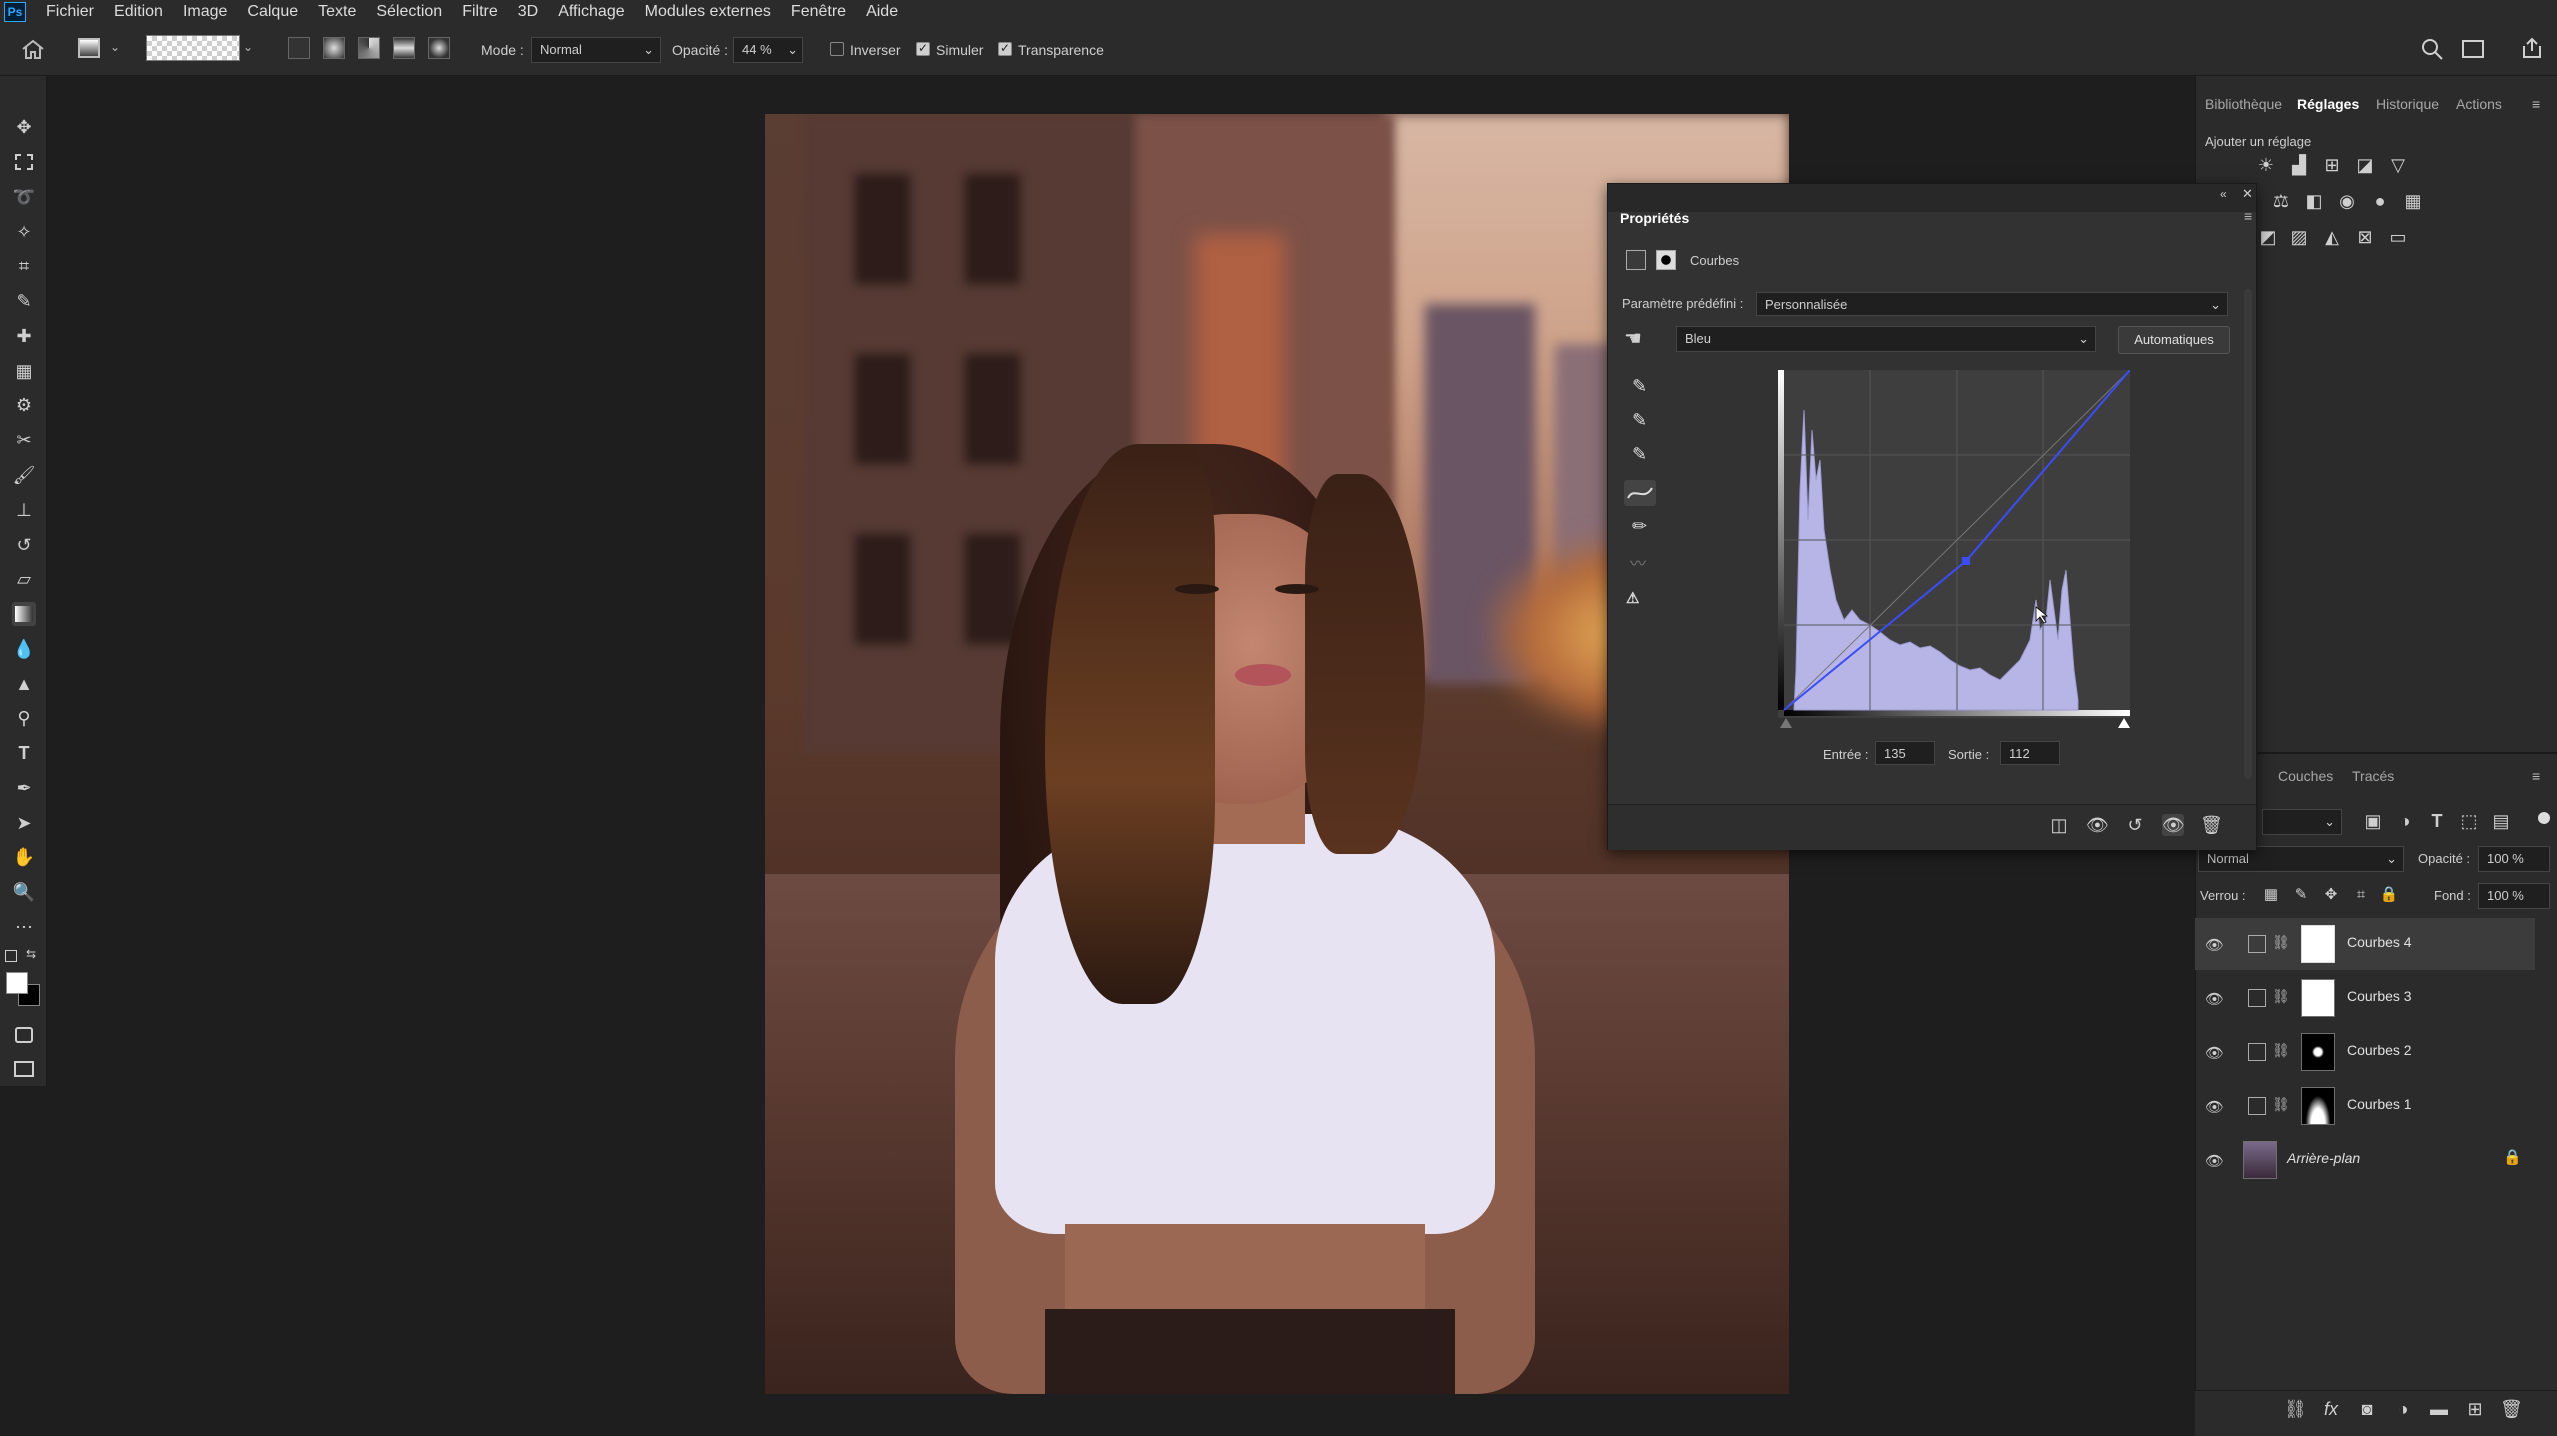 The width and height of the screenshot is (2557, 1436). Describe the element at coordinates (17, 983) in the screenshot. I see `foreground-color-swatch` at that location.